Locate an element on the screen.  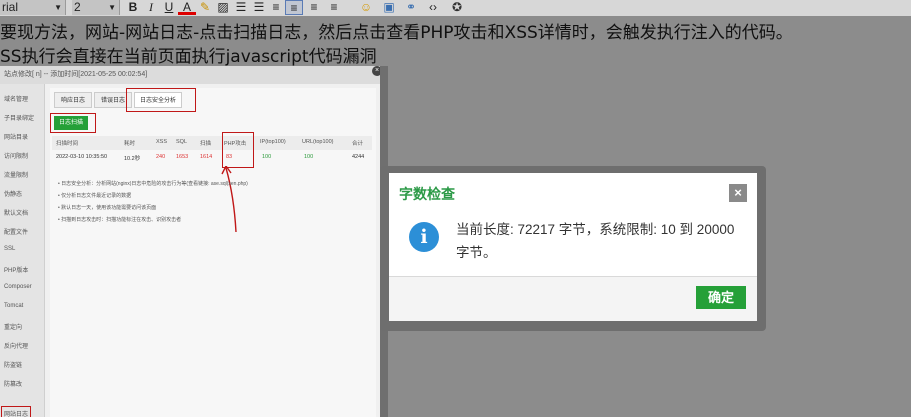
table-header: IP(top100) is located at coordinates (273, 142).